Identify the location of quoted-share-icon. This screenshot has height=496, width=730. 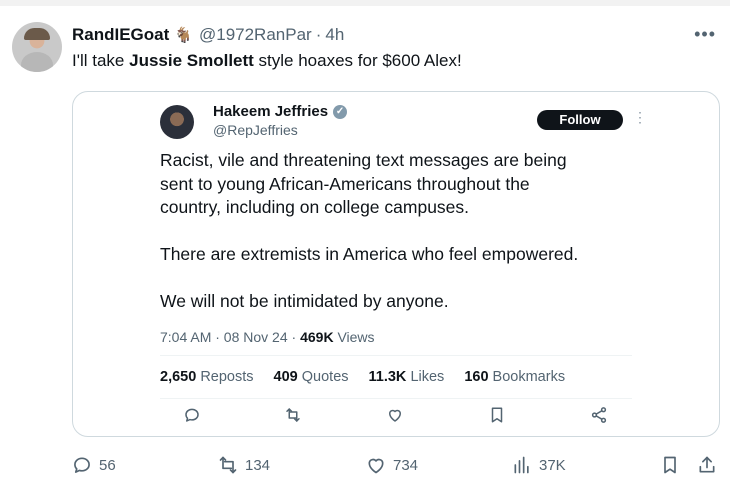
(599, 415).